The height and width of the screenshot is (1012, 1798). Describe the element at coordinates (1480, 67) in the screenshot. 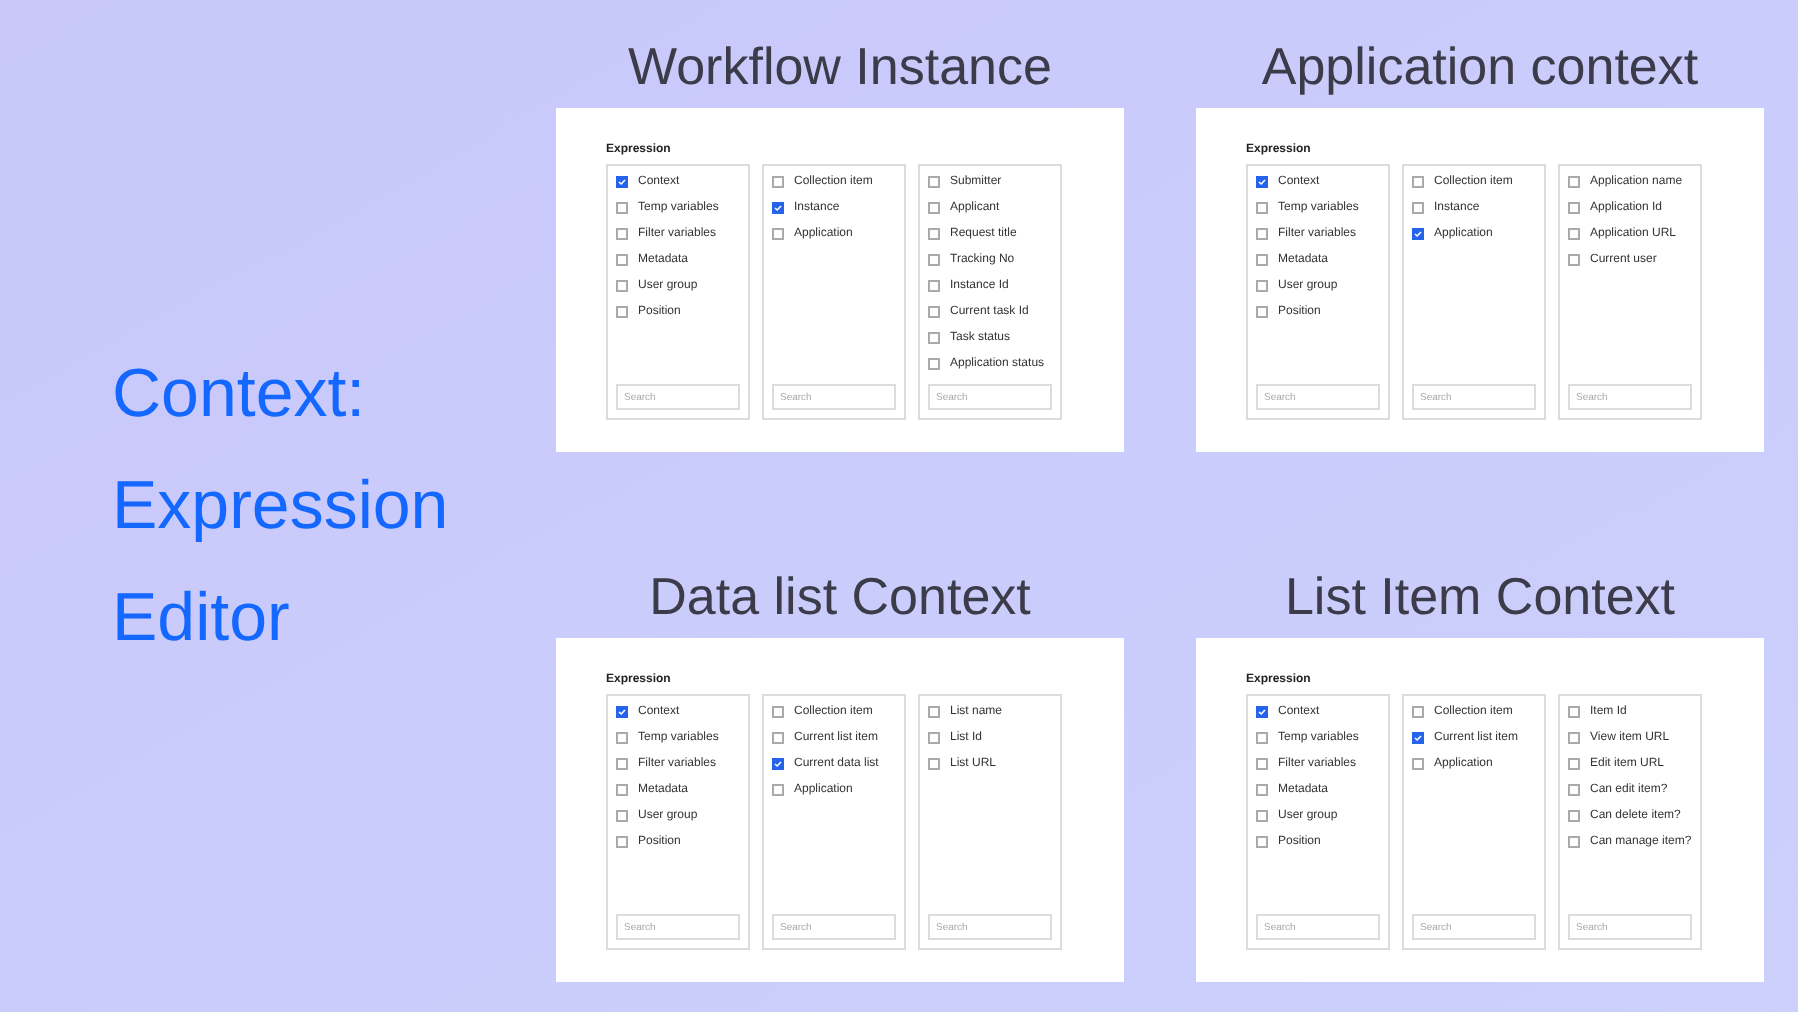

I see `panel-heading: Application context` at that location.